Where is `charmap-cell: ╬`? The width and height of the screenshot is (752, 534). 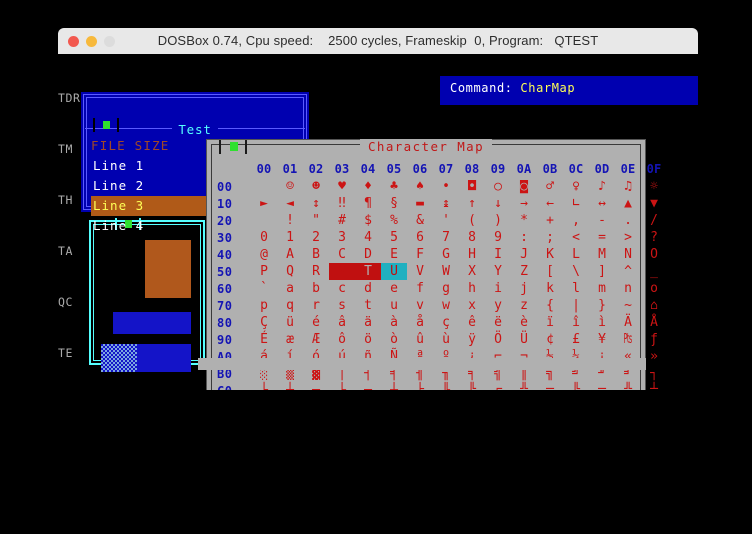
charmap-cell: ╬ is located at coordinates (628, 386).